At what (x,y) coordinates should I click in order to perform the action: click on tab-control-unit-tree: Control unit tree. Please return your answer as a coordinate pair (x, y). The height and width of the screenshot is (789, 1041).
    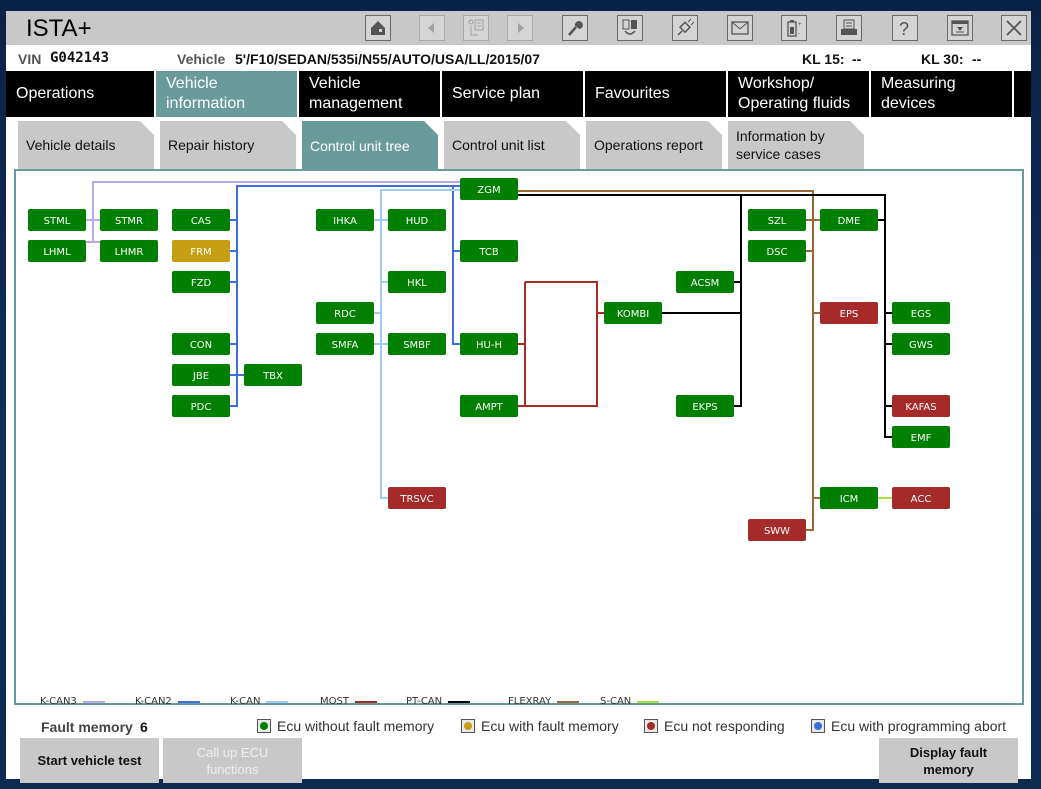
    Looking at the image, I should click on (370, 146).